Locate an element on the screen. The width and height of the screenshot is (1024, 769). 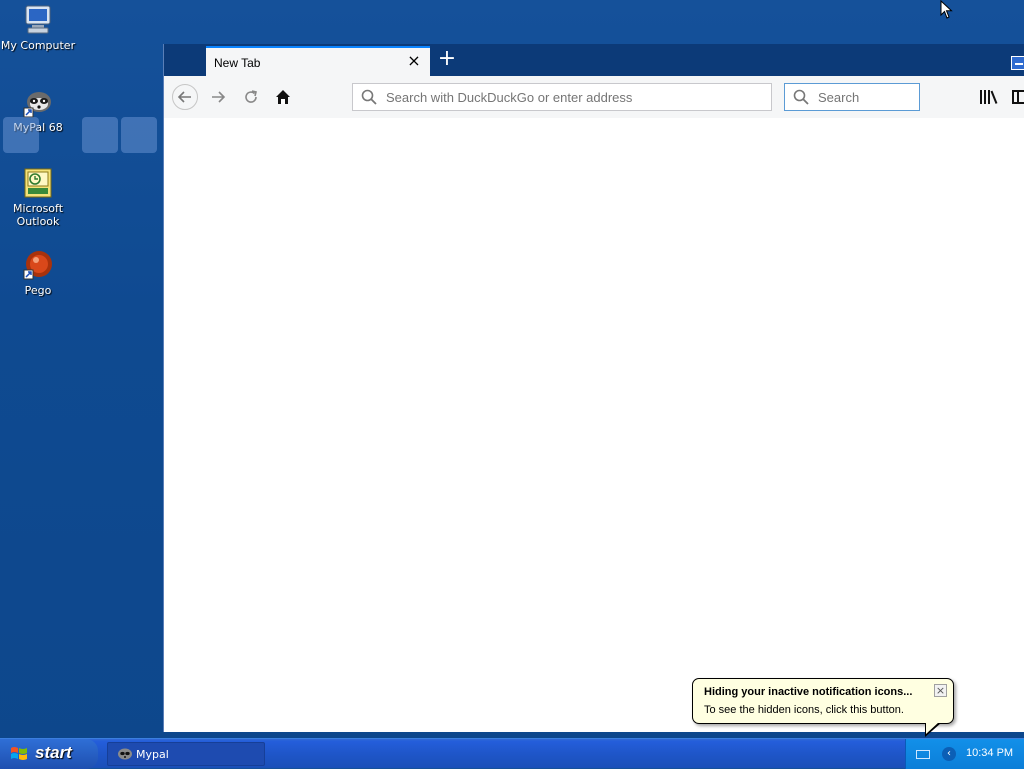
tab-title: New Tab is located at coordinates (237, 63).